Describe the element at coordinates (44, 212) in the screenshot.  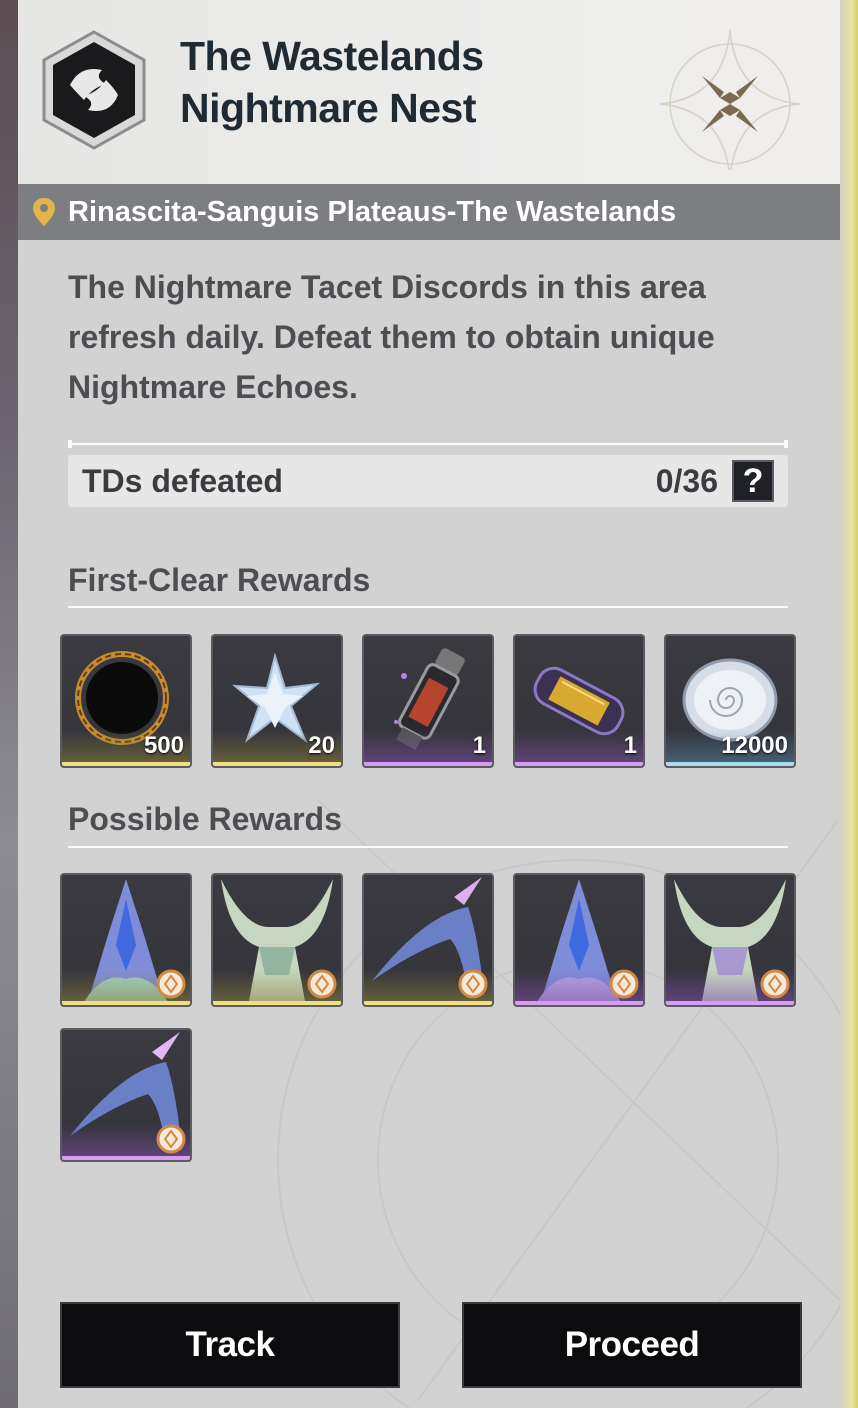
I see `map-pin-icon` at that location.